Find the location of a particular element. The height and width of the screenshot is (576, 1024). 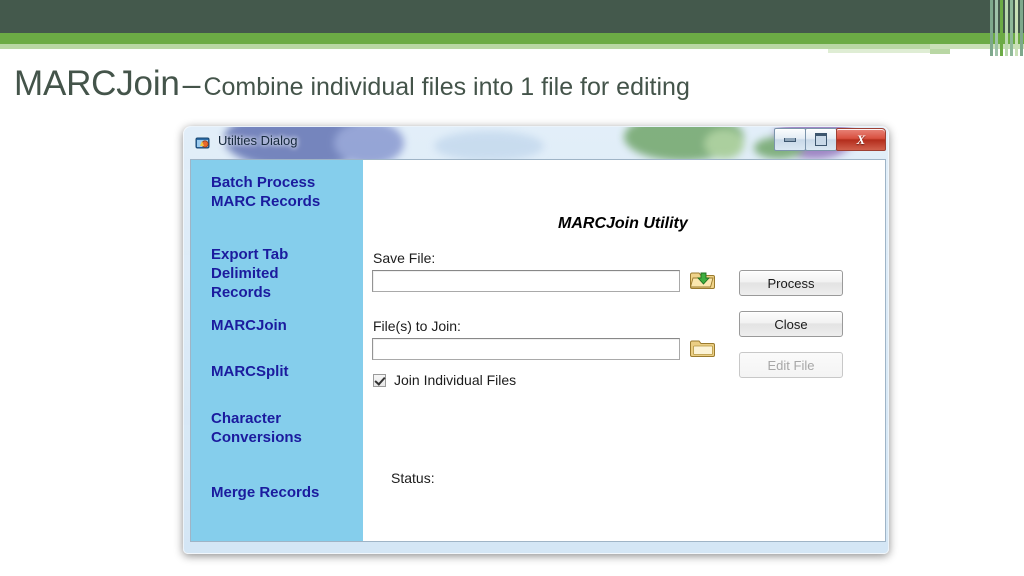

header-vertical-stripes is located at coordinates (1006, 28).